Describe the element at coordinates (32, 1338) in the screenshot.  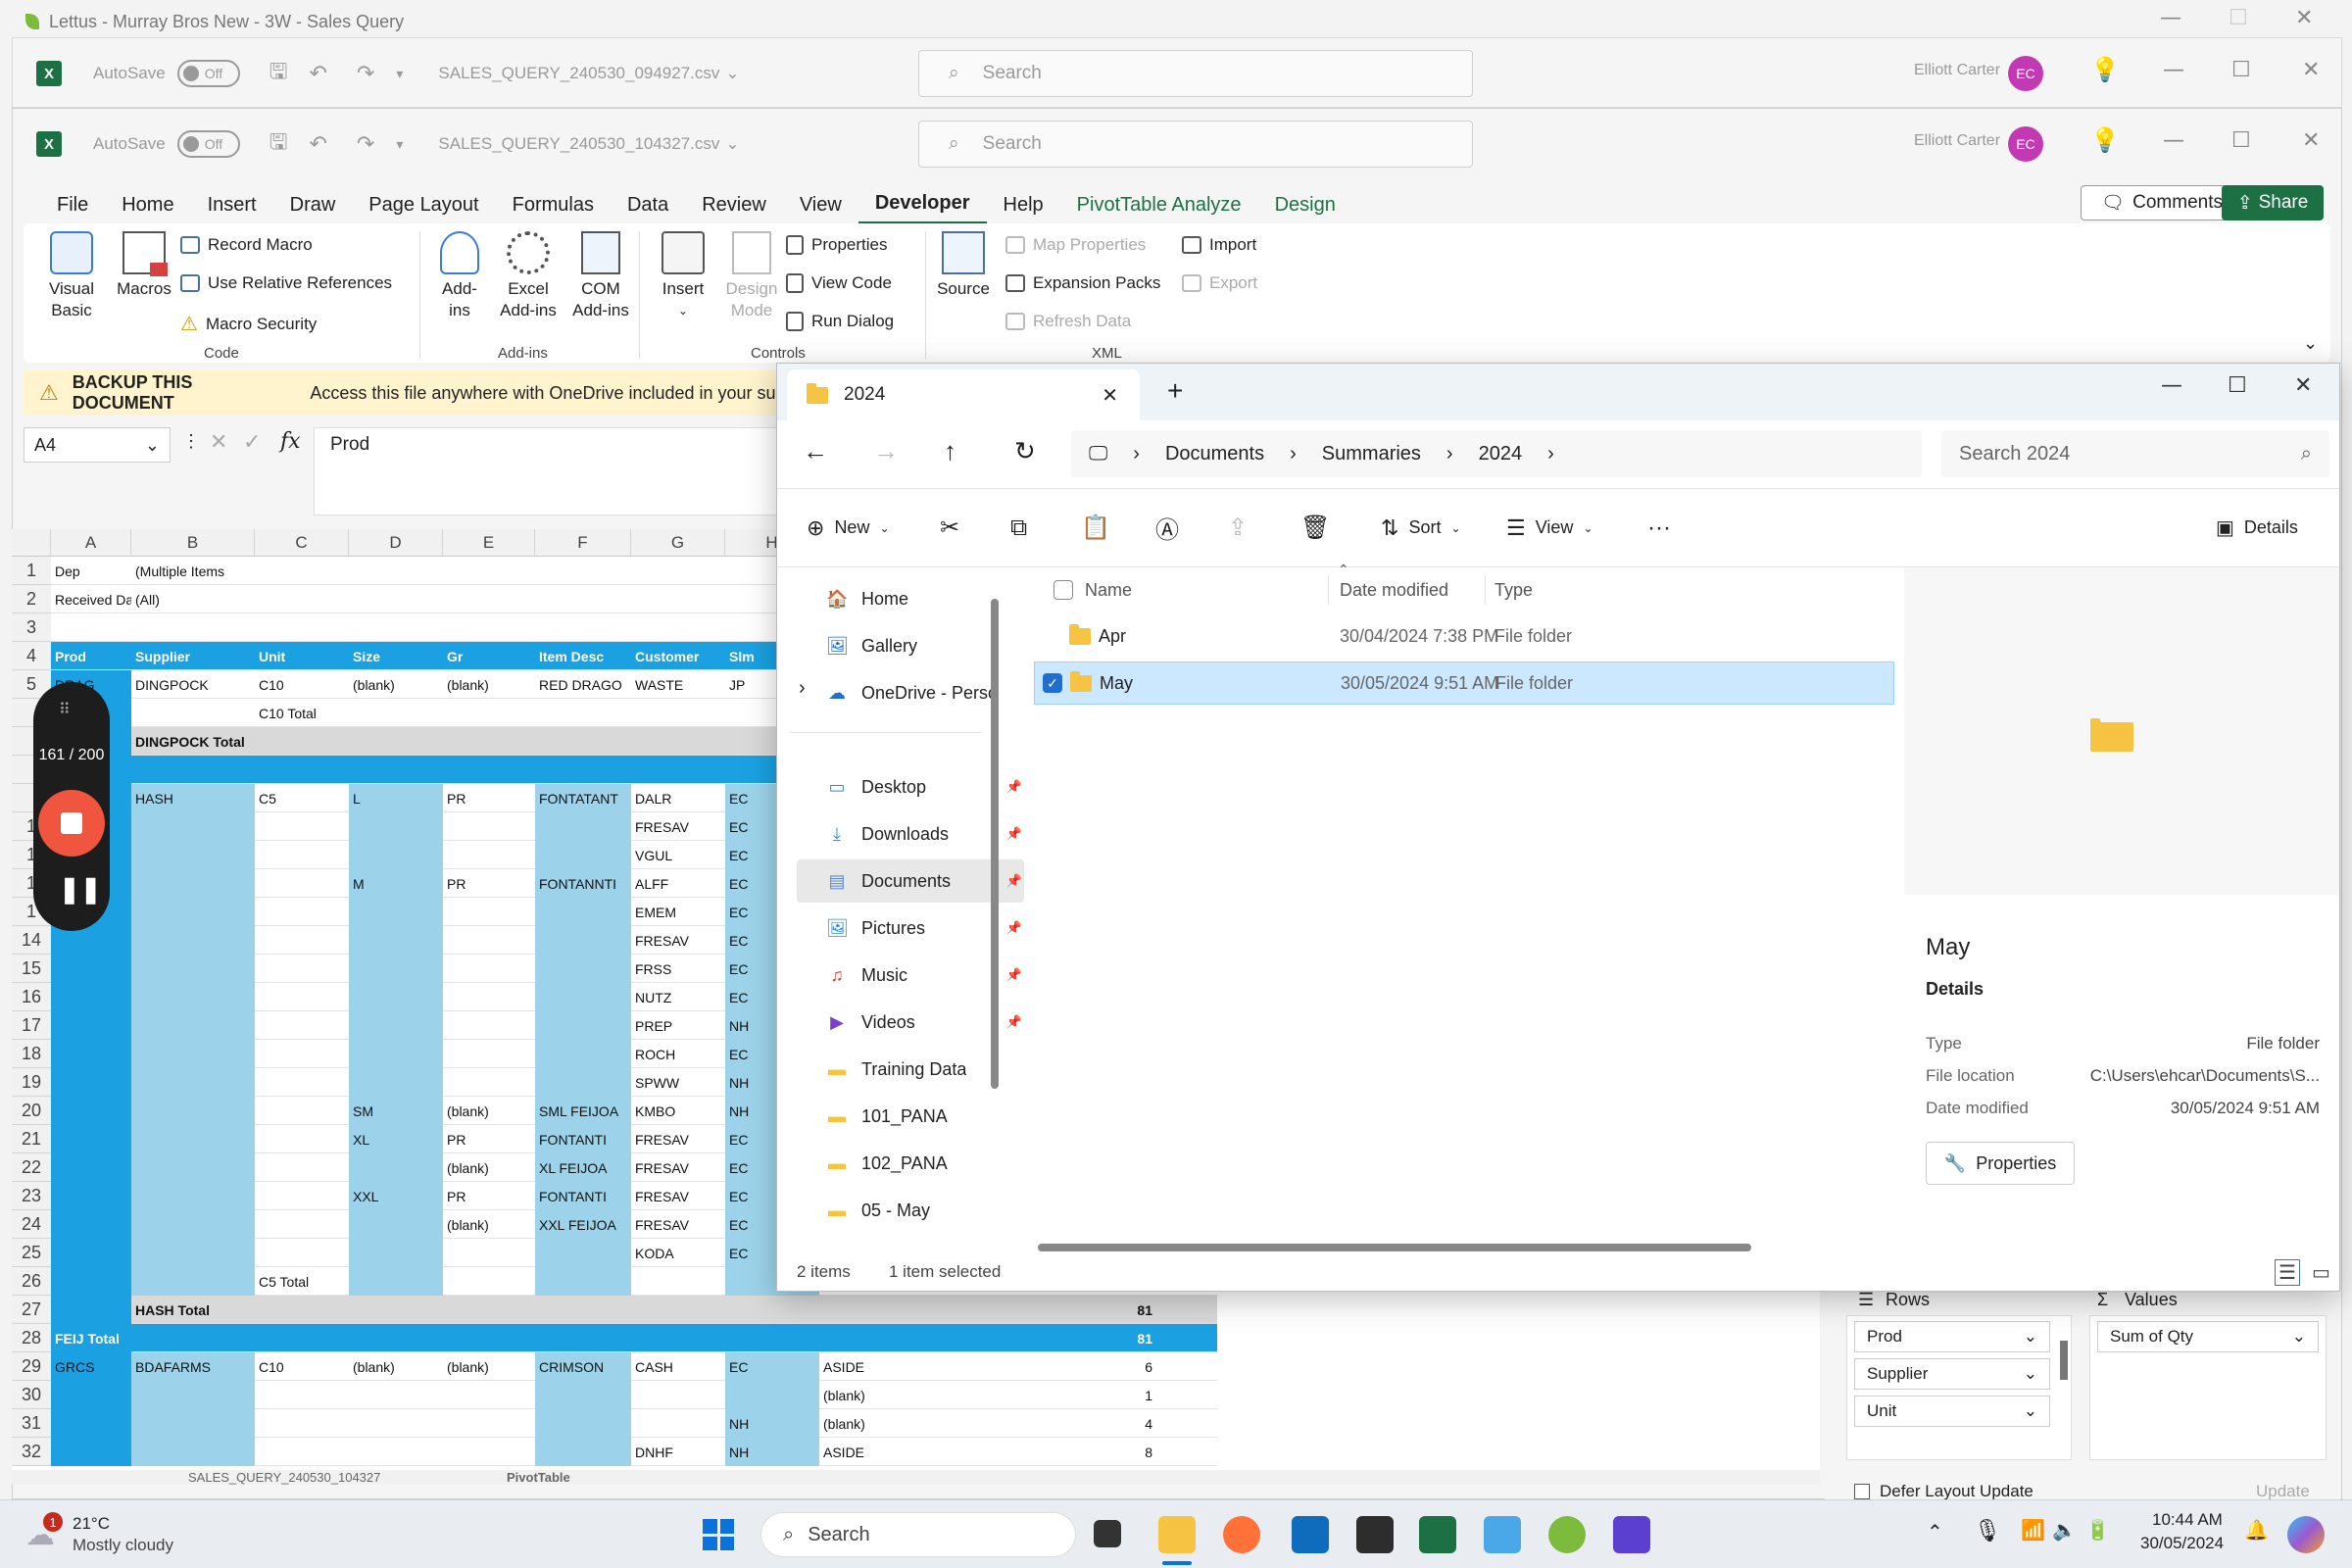
I see `row-header: 28` at that location.